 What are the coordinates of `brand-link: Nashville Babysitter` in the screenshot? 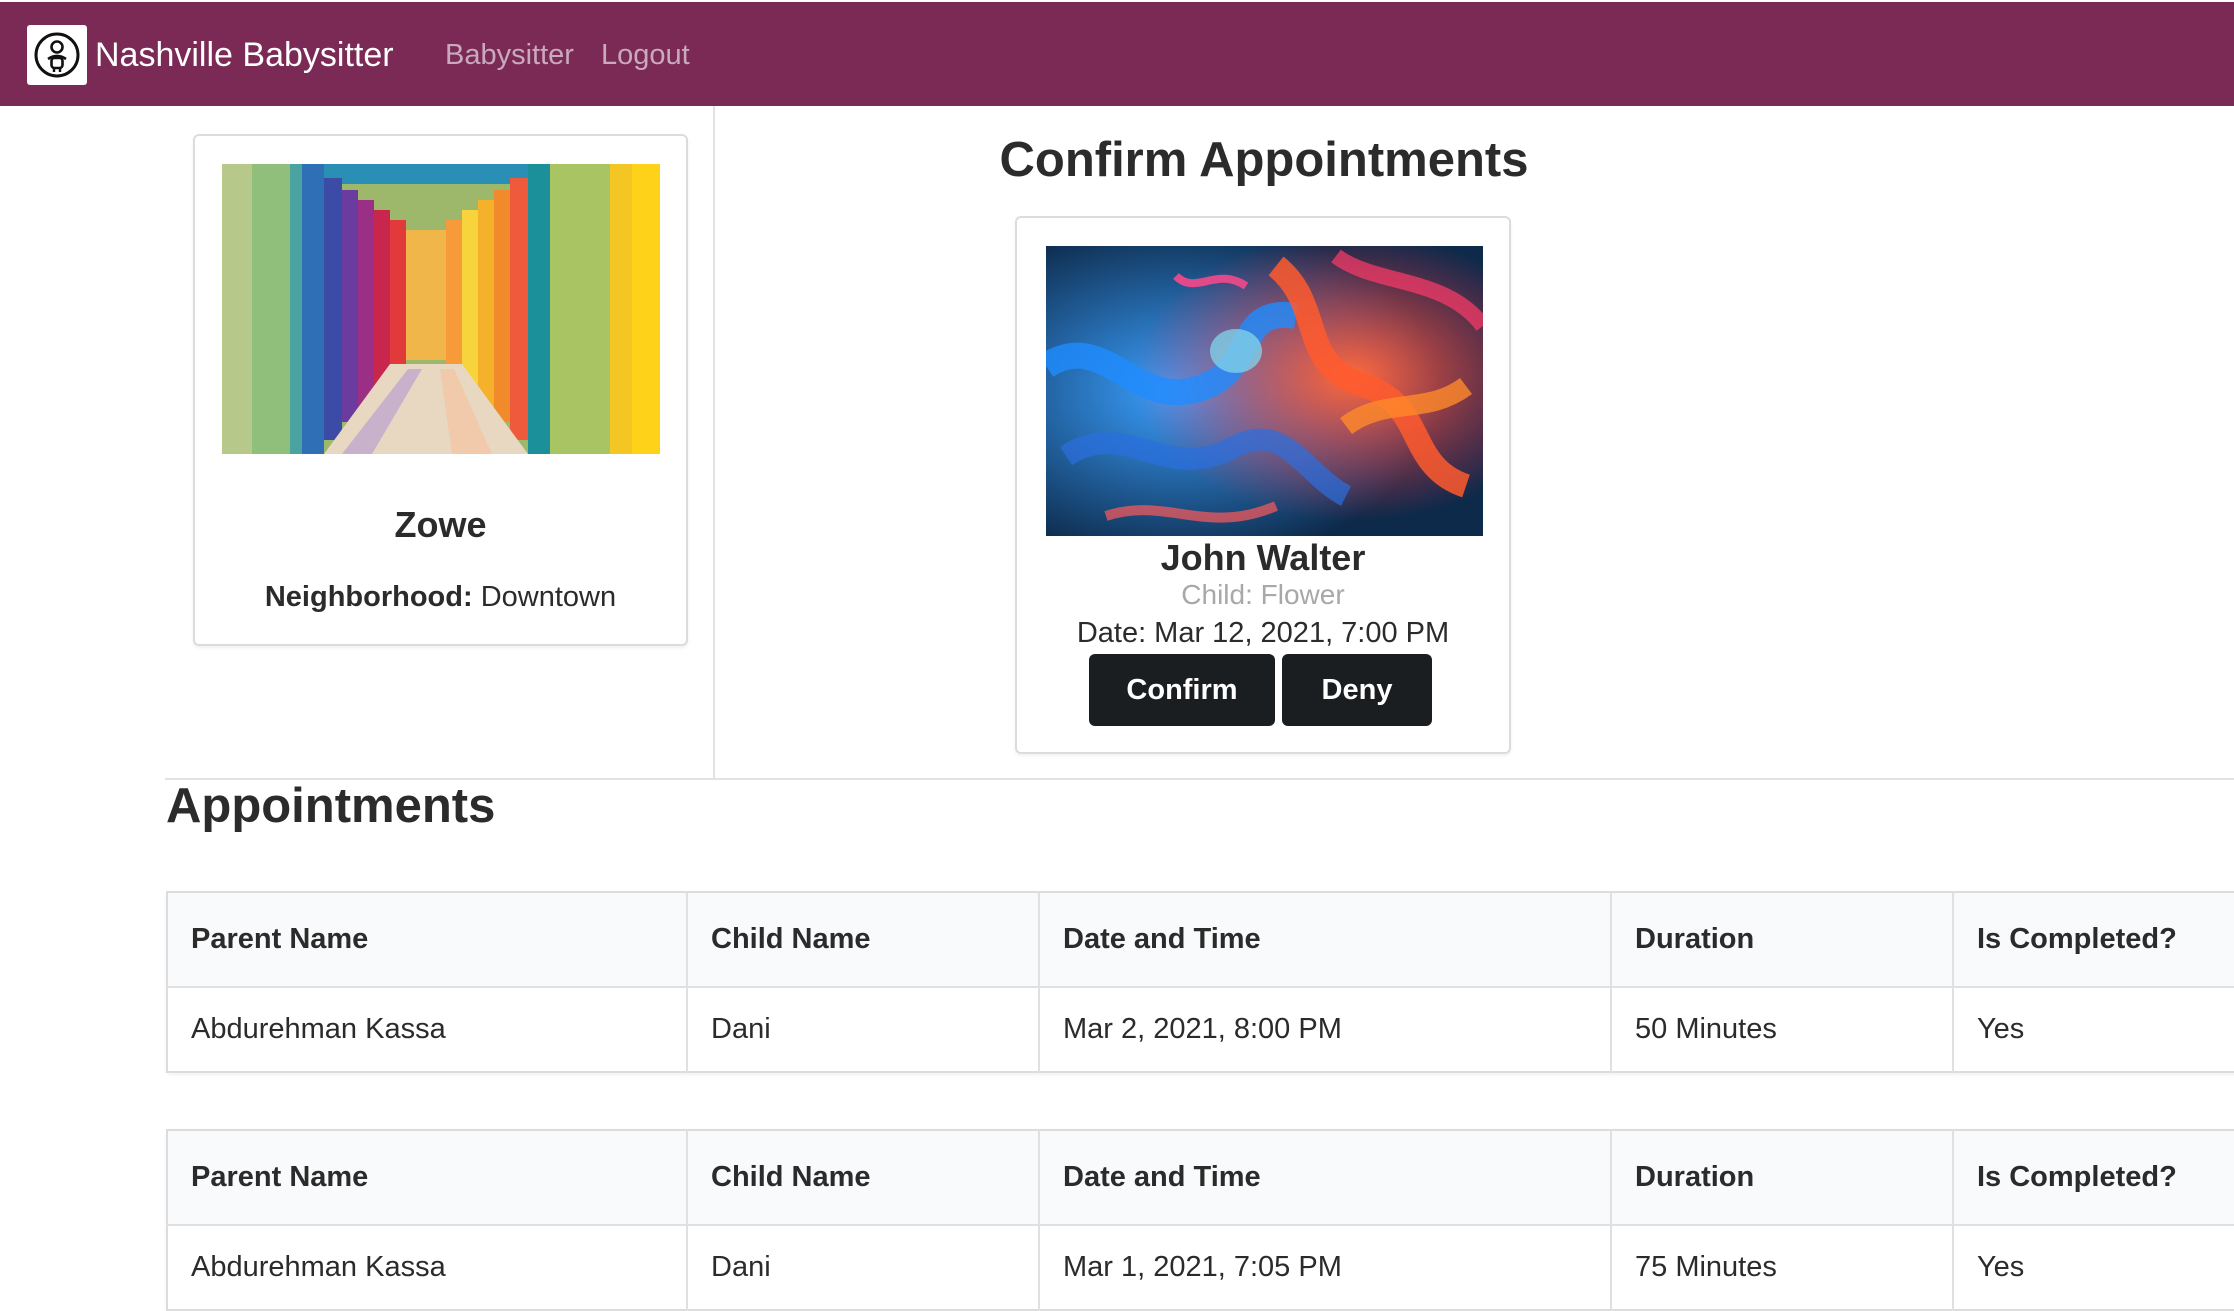 It's located at (210, 55).